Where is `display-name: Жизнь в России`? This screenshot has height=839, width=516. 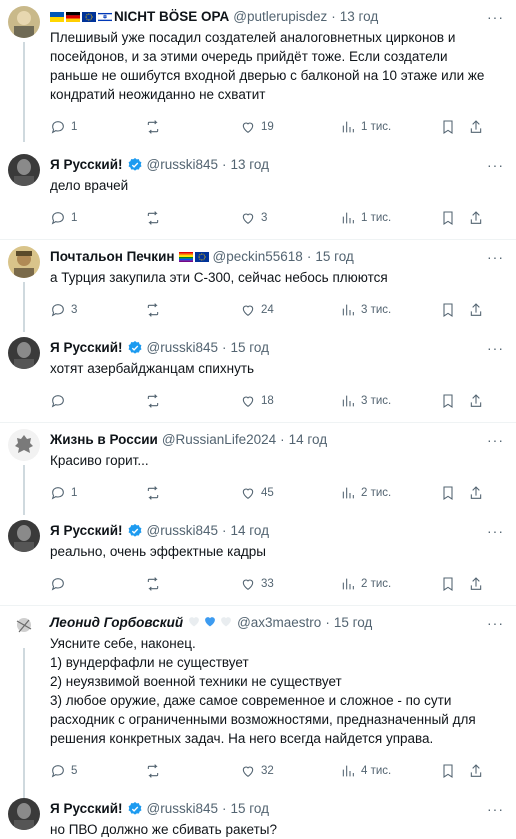 display-name: Жизнь в России is located at coordinates (104, 440).